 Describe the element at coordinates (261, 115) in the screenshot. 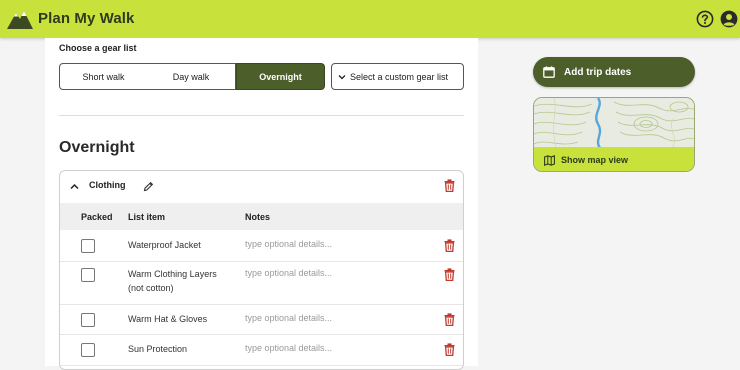

I see `divider` at that location.